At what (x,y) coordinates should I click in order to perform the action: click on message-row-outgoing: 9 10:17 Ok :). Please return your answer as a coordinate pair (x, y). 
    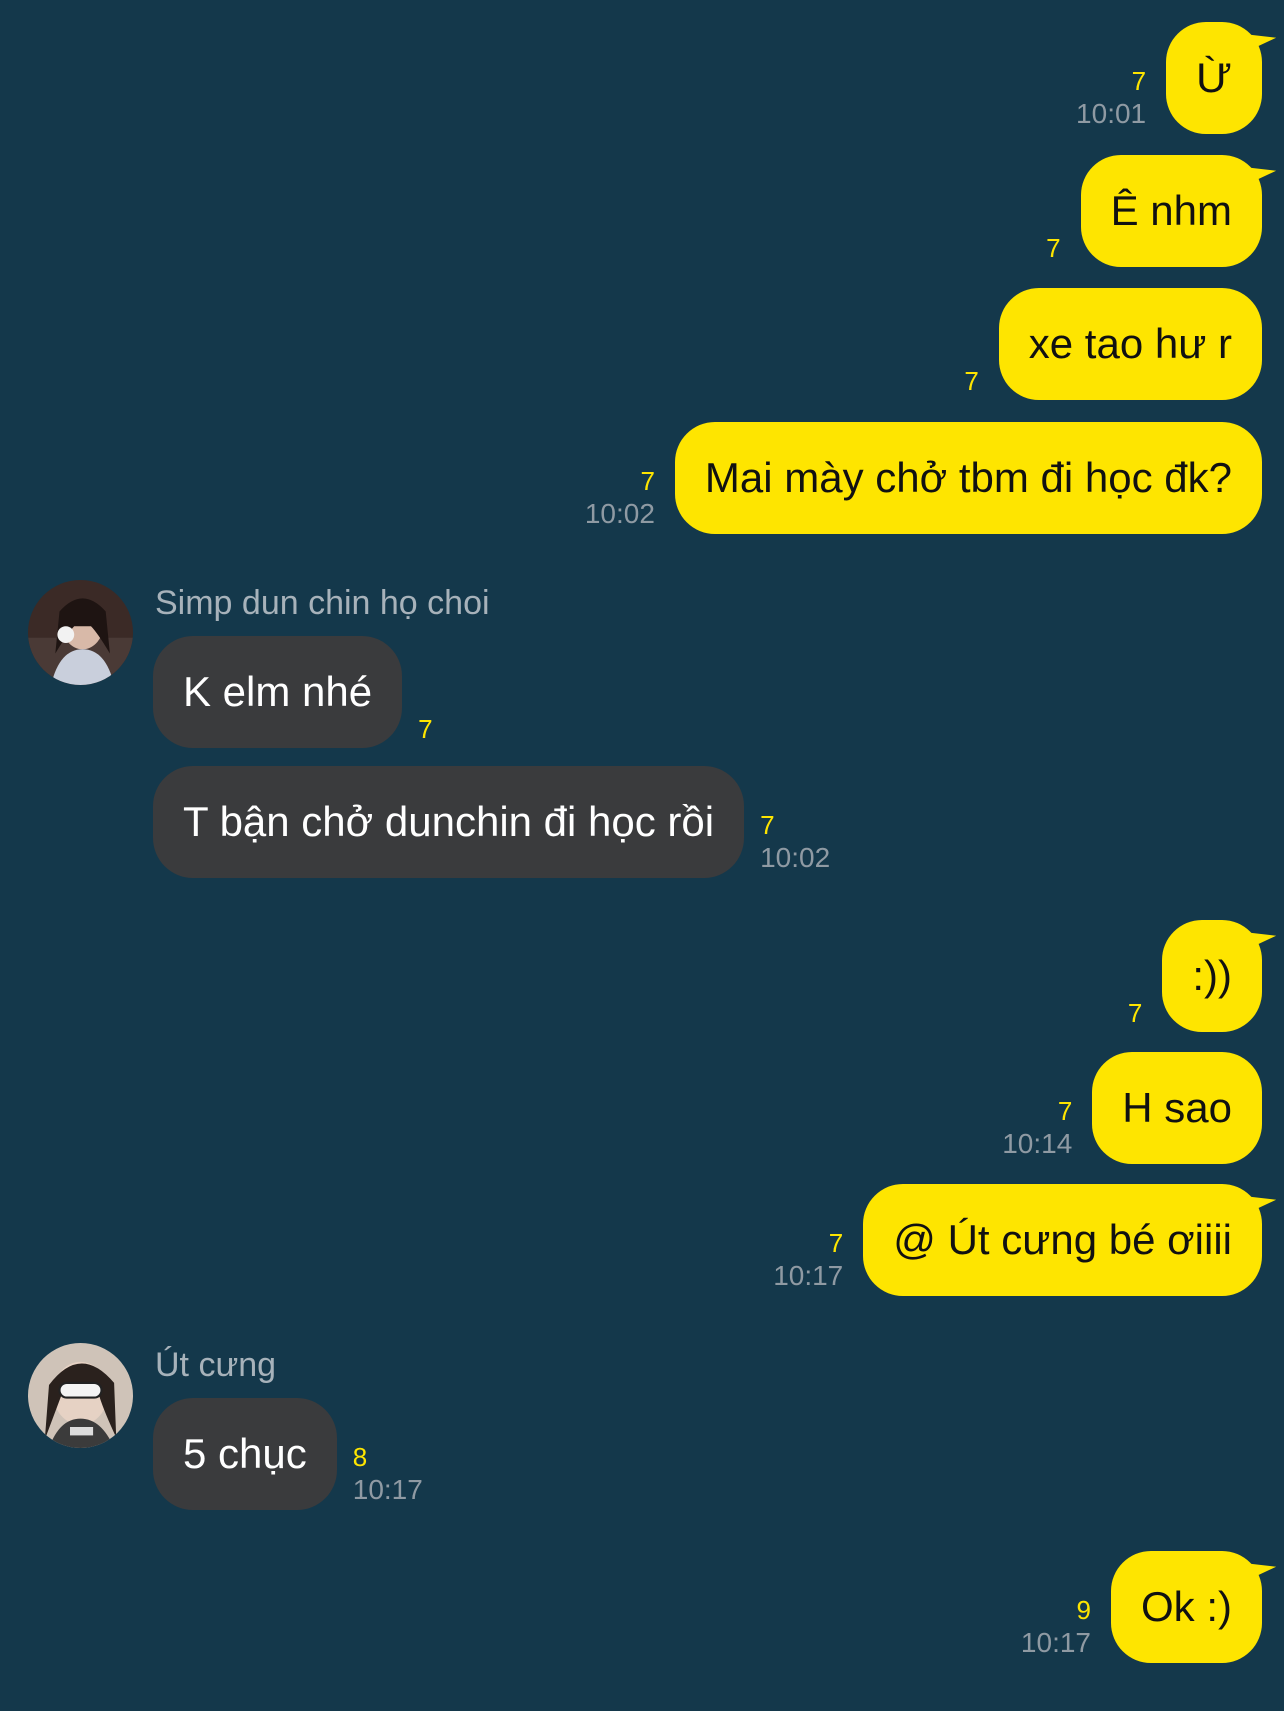
    Looking at the image, I should click on (1141, 1607).